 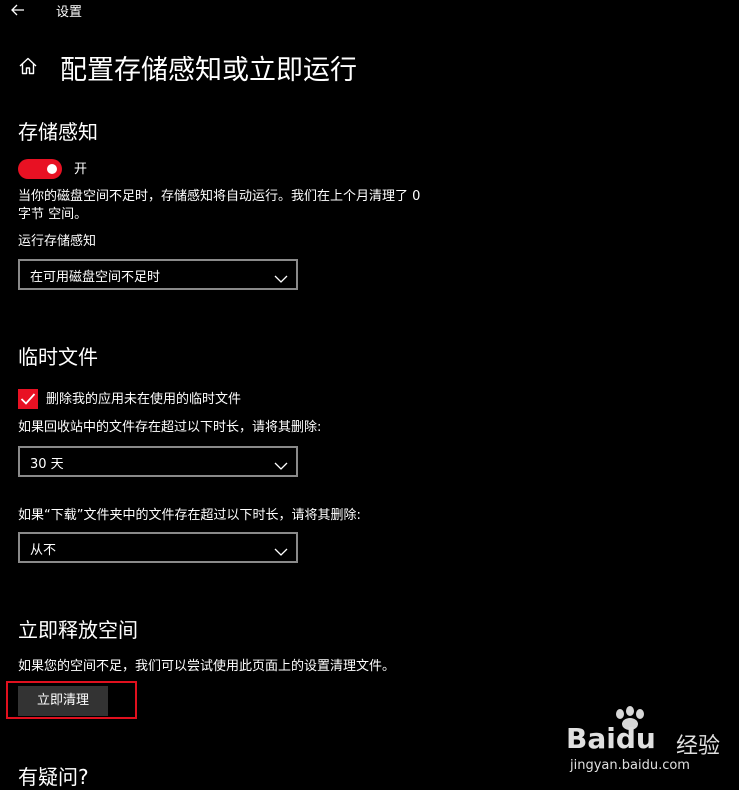 What do you see at coordinates (144, 399) in the screenshot?
I see `delete-temp-files-label: 删除我的应用未在使用的临时文件` at bounding box center [144, 399].